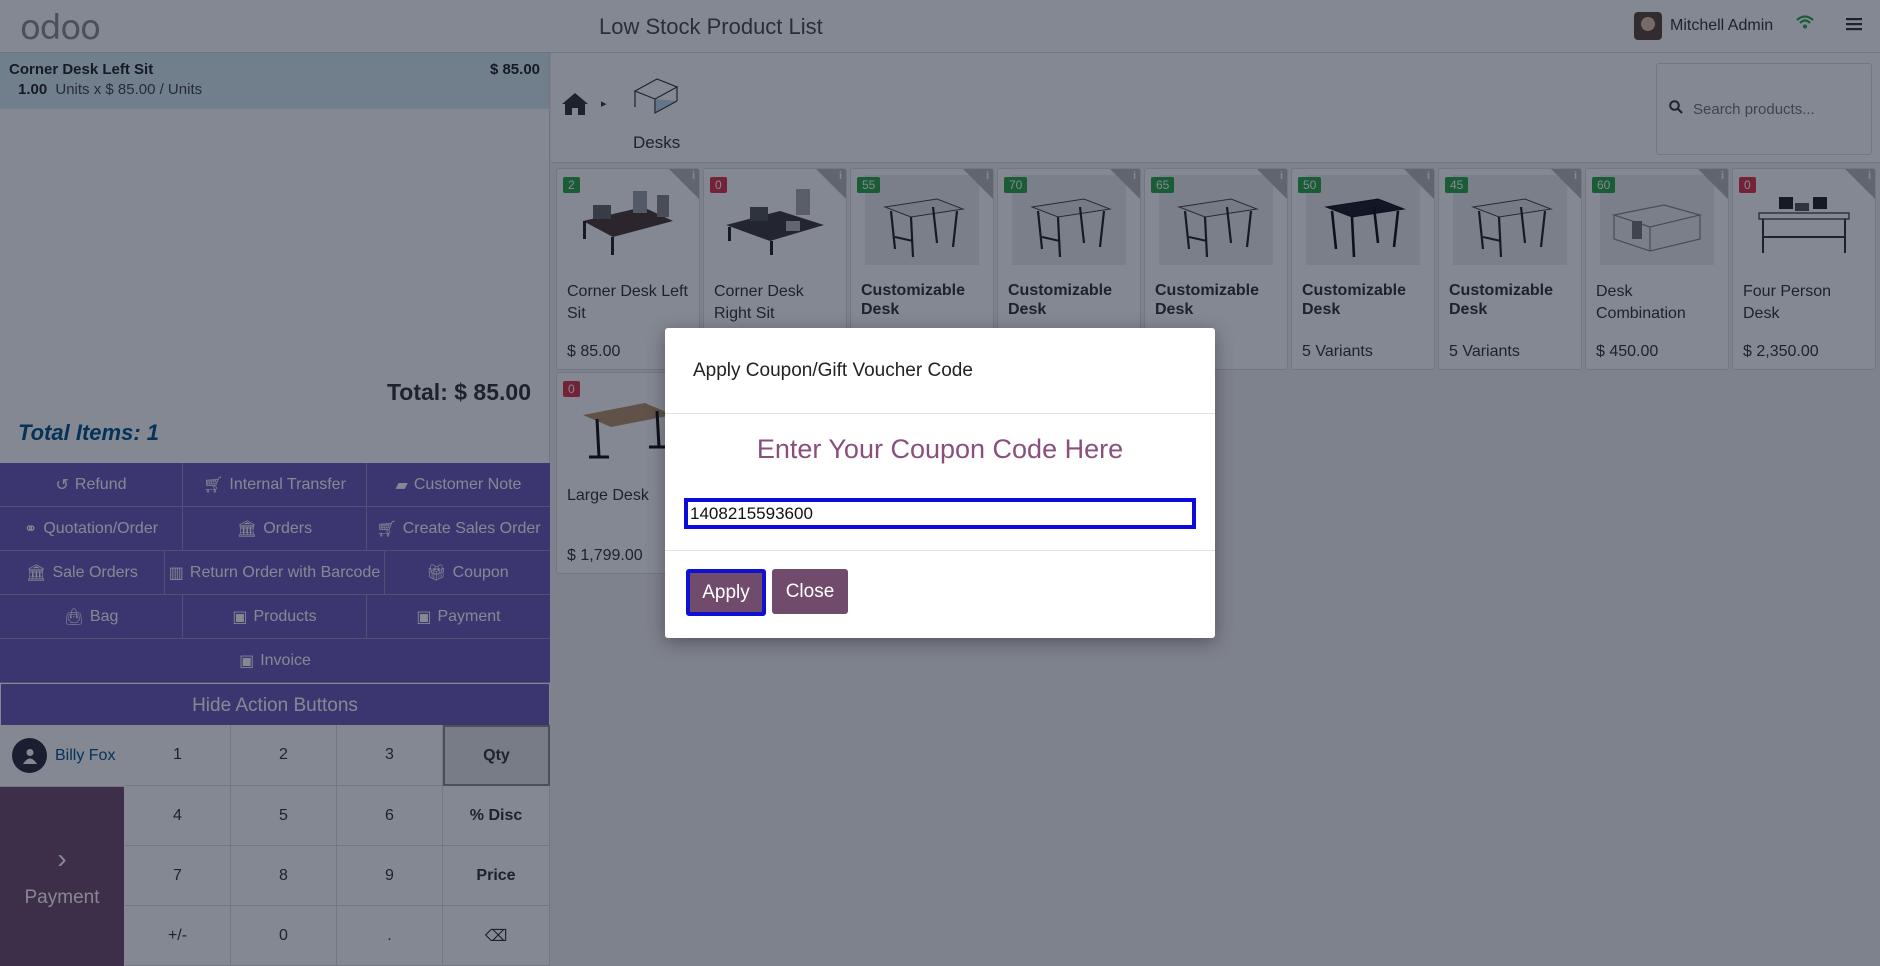 Image resolution: width=1880 pixels, height=966 pixels. I want to click on dialog-body: Enter Your Coupon Code Here, so click(940, 482).